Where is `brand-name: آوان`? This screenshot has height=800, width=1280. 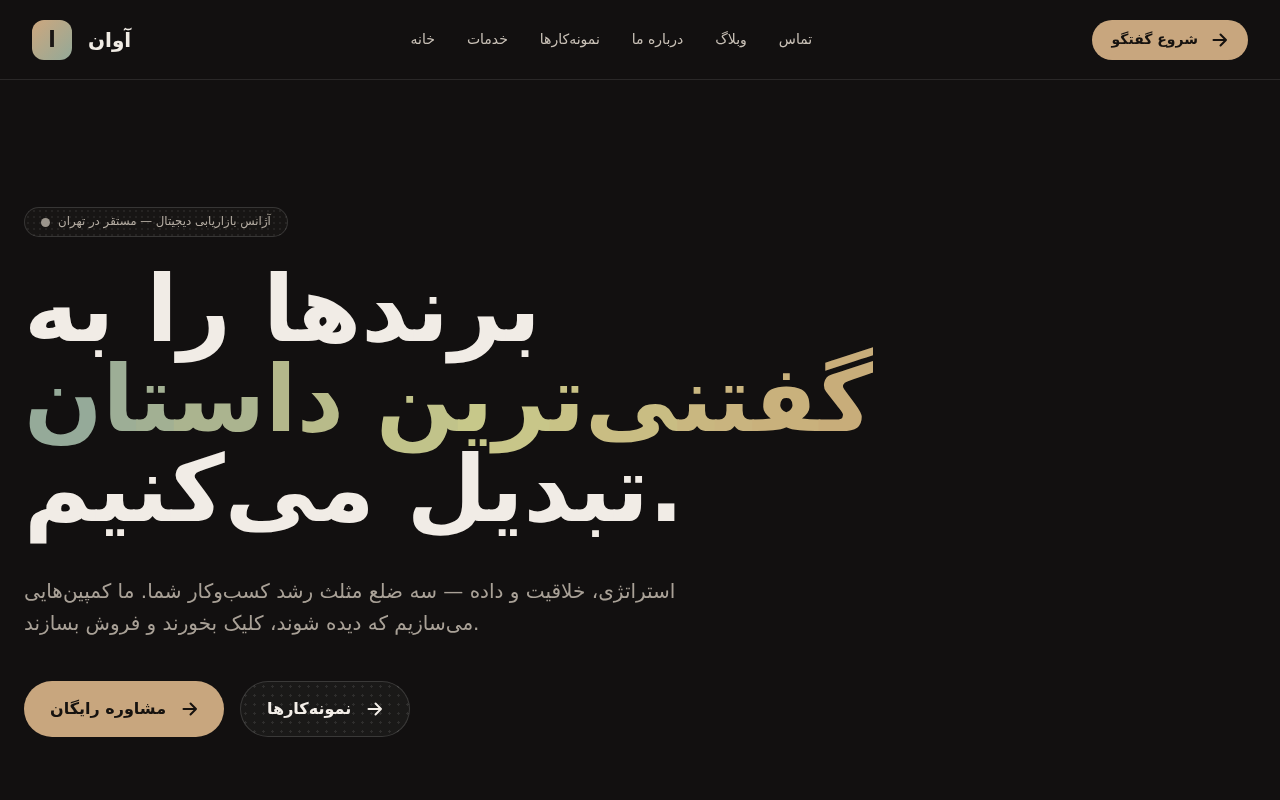 brand-name: آوان is located at coordinates (110, 40).